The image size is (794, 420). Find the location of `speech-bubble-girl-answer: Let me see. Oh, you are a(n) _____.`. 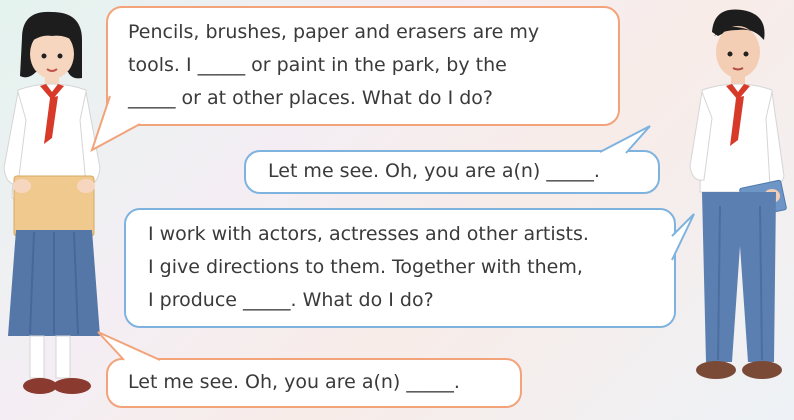

speech-bubble-girl-answer: Let me see. Oh, you are a(n) _____. is located at coordinates (314, 383).